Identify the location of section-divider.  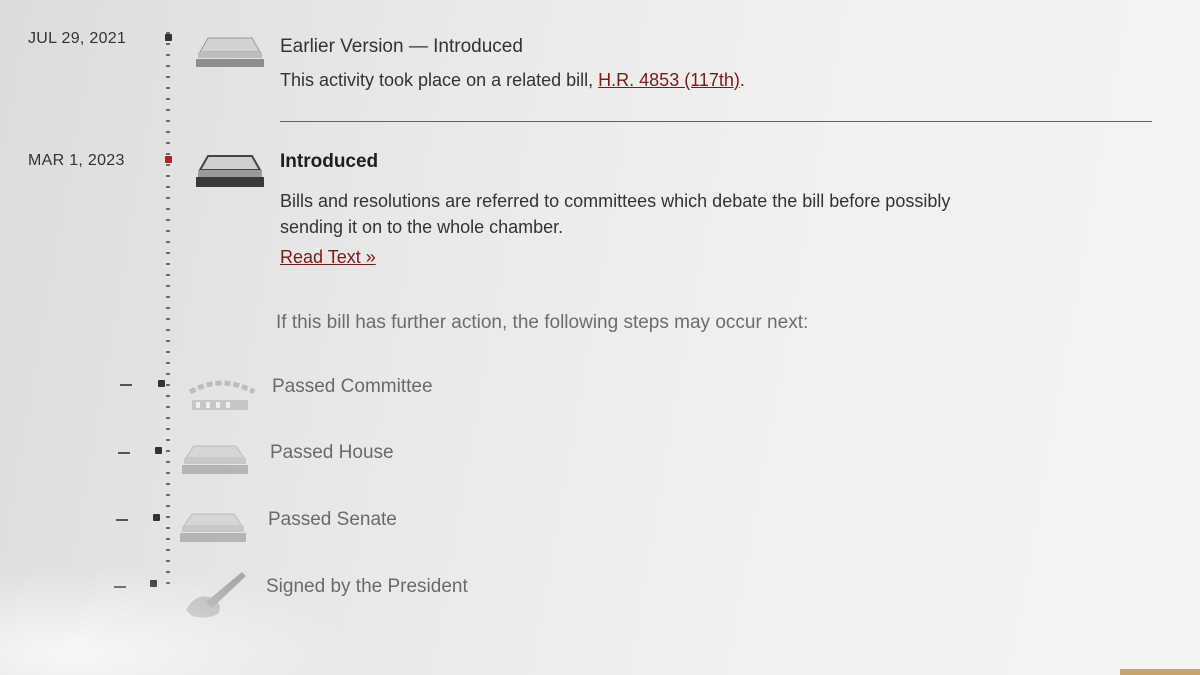
(716, 121).